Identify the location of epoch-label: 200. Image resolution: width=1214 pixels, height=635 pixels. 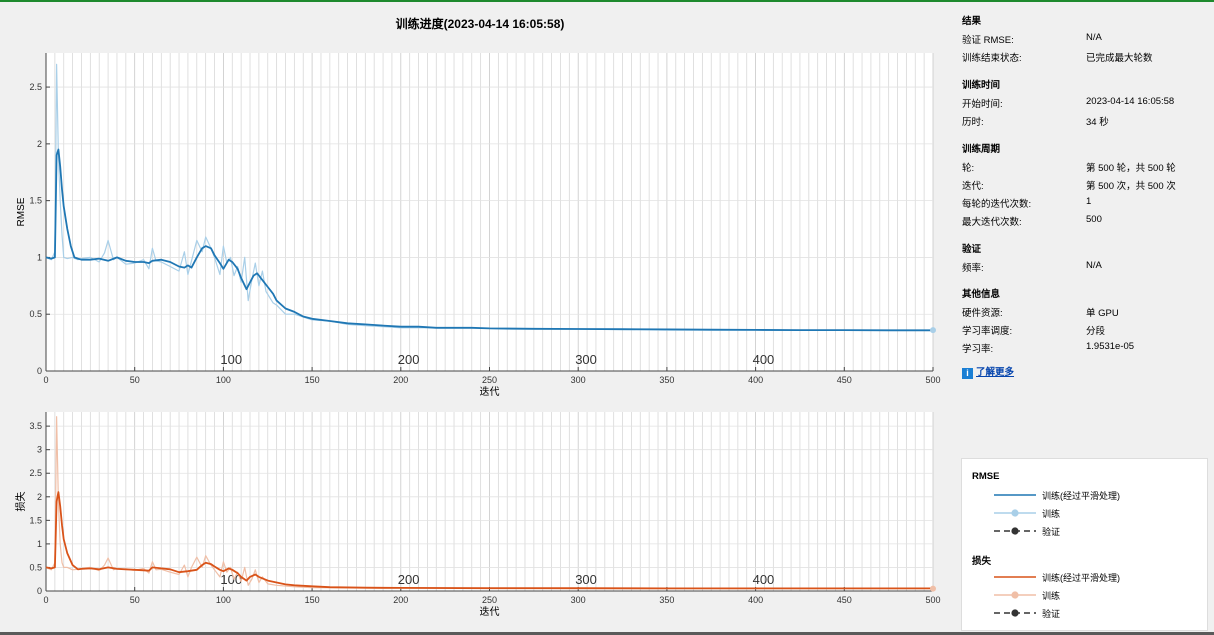
(409, 579).